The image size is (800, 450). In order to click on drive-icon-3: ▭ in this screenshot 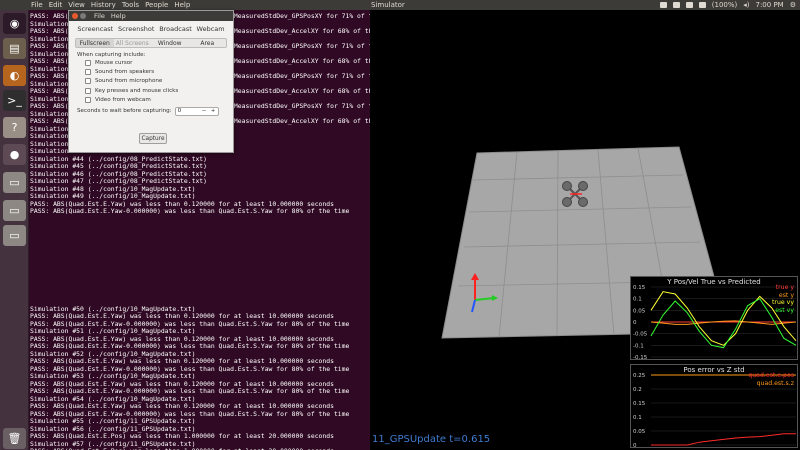, I will do `click(14, 235)`.